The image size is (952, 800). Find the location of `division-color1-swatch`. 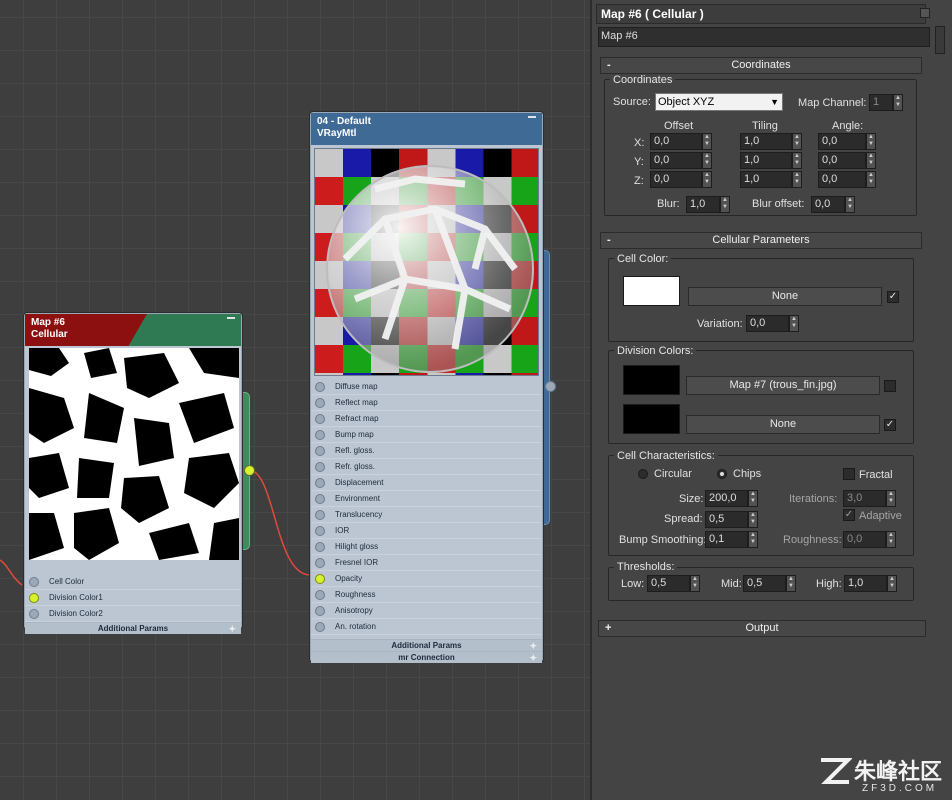

division-color1-swatch is located at coordinates (651, 380).